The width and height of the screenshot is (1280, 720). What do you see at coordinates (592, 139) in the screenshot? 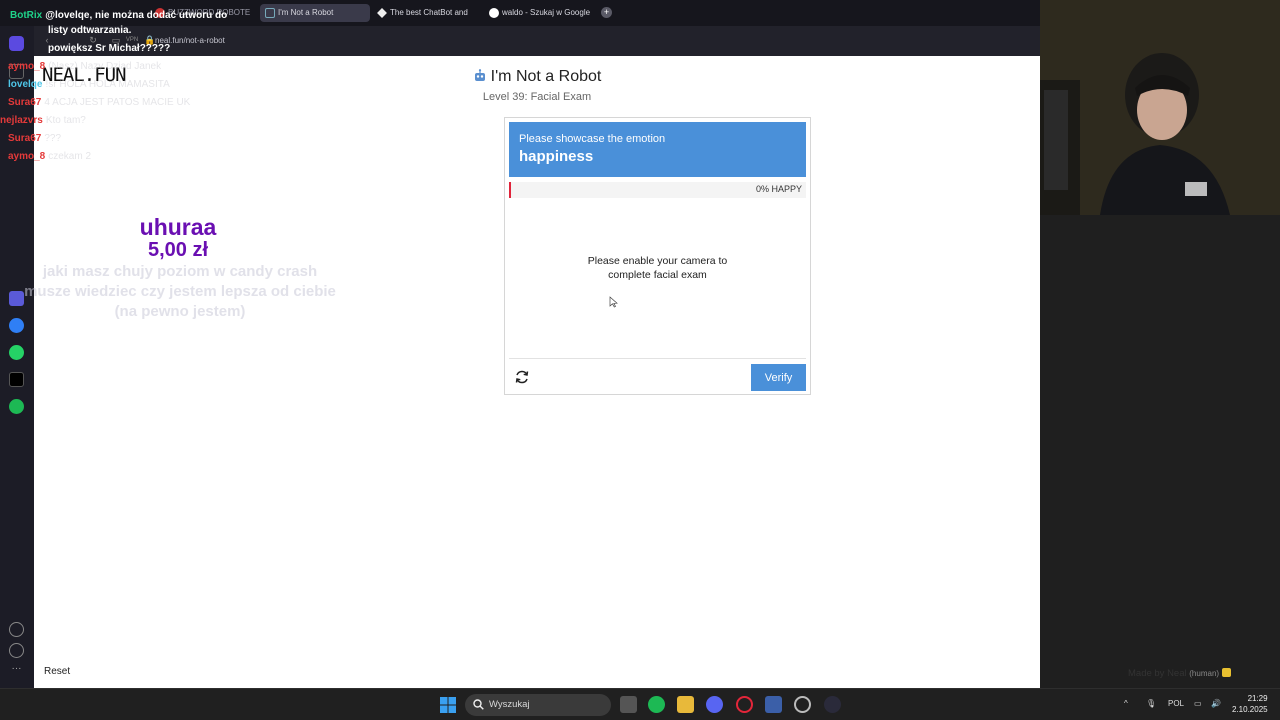
I see `challenge-prompt: Please showcase the emotion` at bounding box center [592, 139].